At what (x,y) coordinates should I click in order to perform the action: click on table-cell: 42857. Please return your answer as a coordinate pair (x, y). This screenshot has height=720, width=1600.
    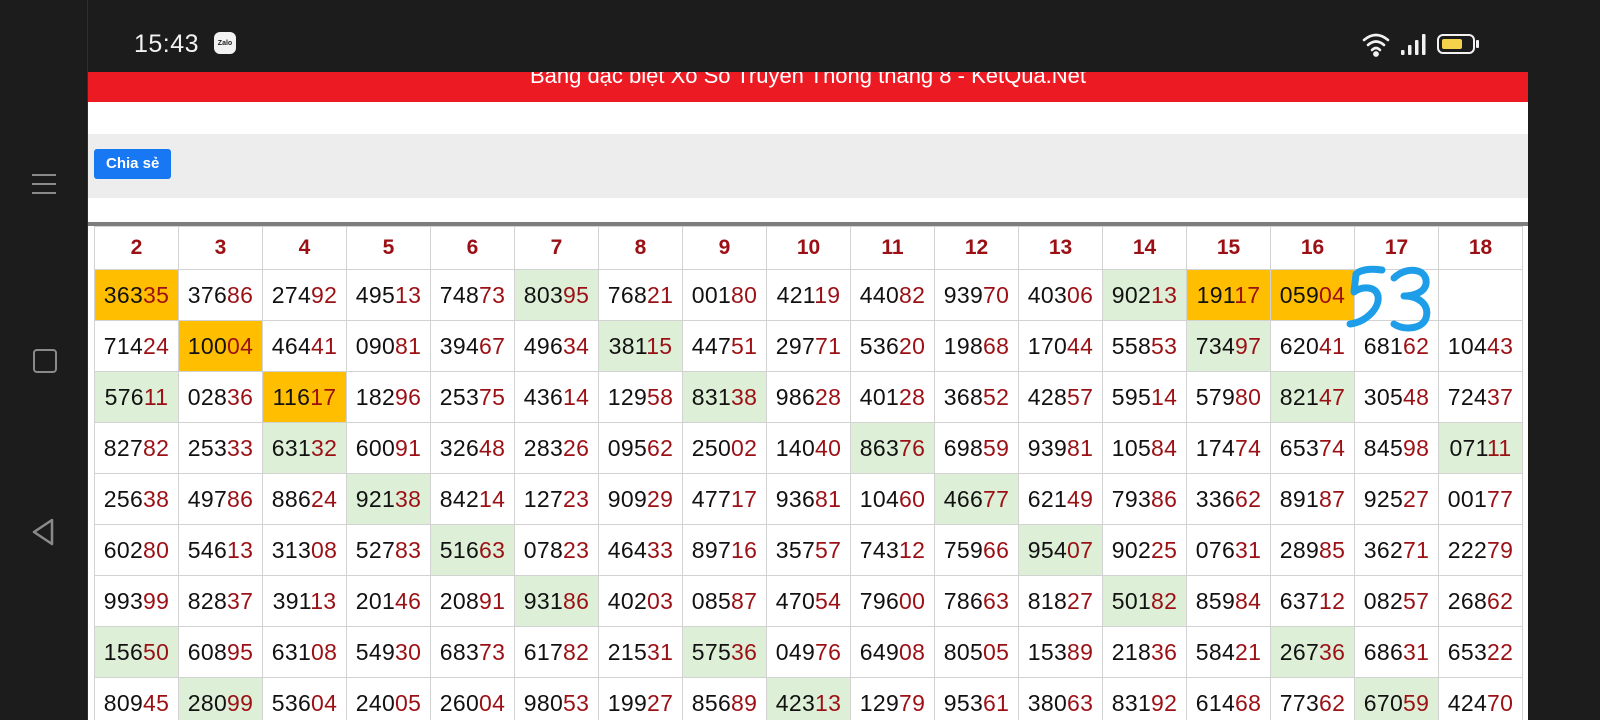
    Looking at the image, I should click on (1060, 397).